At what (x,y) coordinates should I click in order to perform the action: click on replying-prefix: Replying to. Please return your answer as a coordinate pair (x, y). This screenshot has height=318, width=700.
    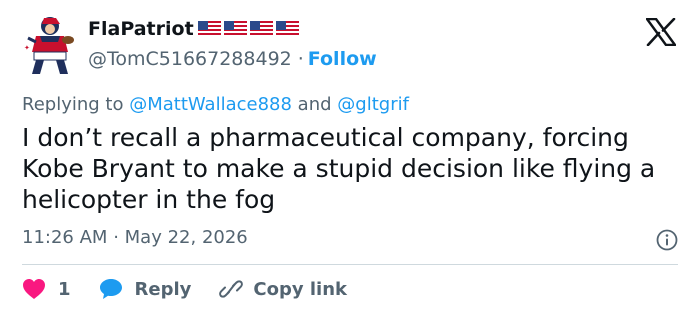
    Looking at the image, I should click on (73, 104).